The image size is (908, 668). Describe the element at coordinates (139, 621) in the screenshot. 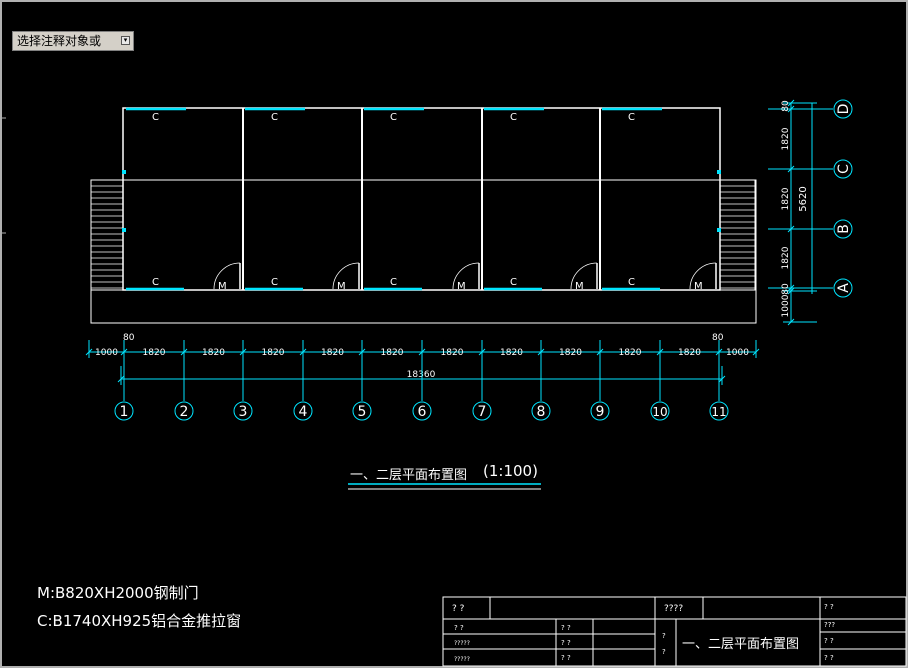

I see `legend-window: C:B1740XH925铝合金推拉窗` at that location.